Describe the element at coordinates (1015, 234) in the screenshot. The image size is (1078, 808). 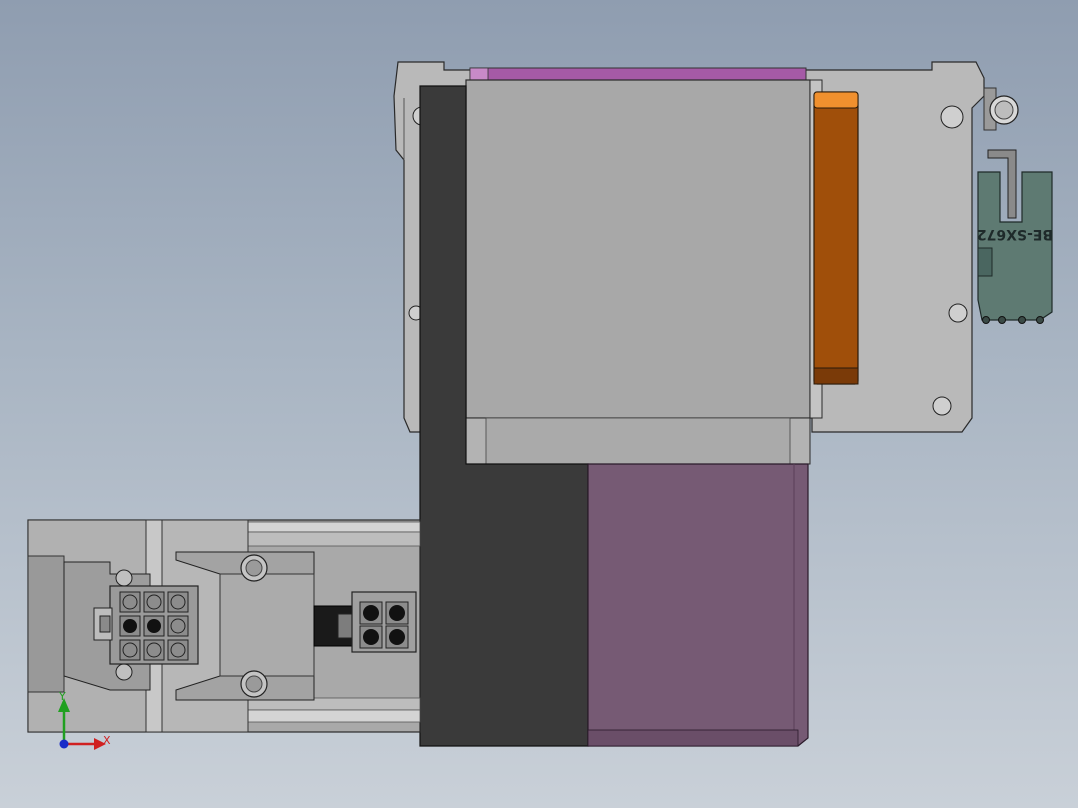
I see `board-part-label: BE-SX672` at that location.